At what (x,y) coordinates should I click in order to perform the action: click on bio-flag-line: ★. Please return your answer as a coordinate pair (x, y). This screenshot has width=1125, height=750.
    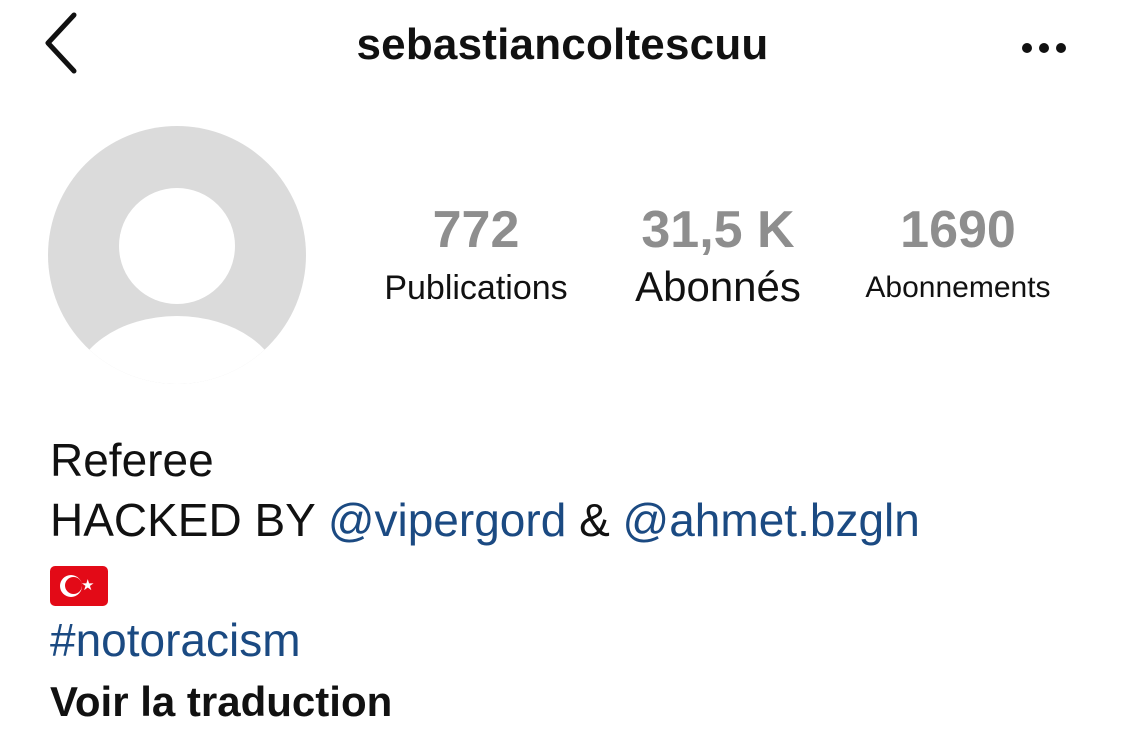
    Looking at the image, I should click on (575, 580).